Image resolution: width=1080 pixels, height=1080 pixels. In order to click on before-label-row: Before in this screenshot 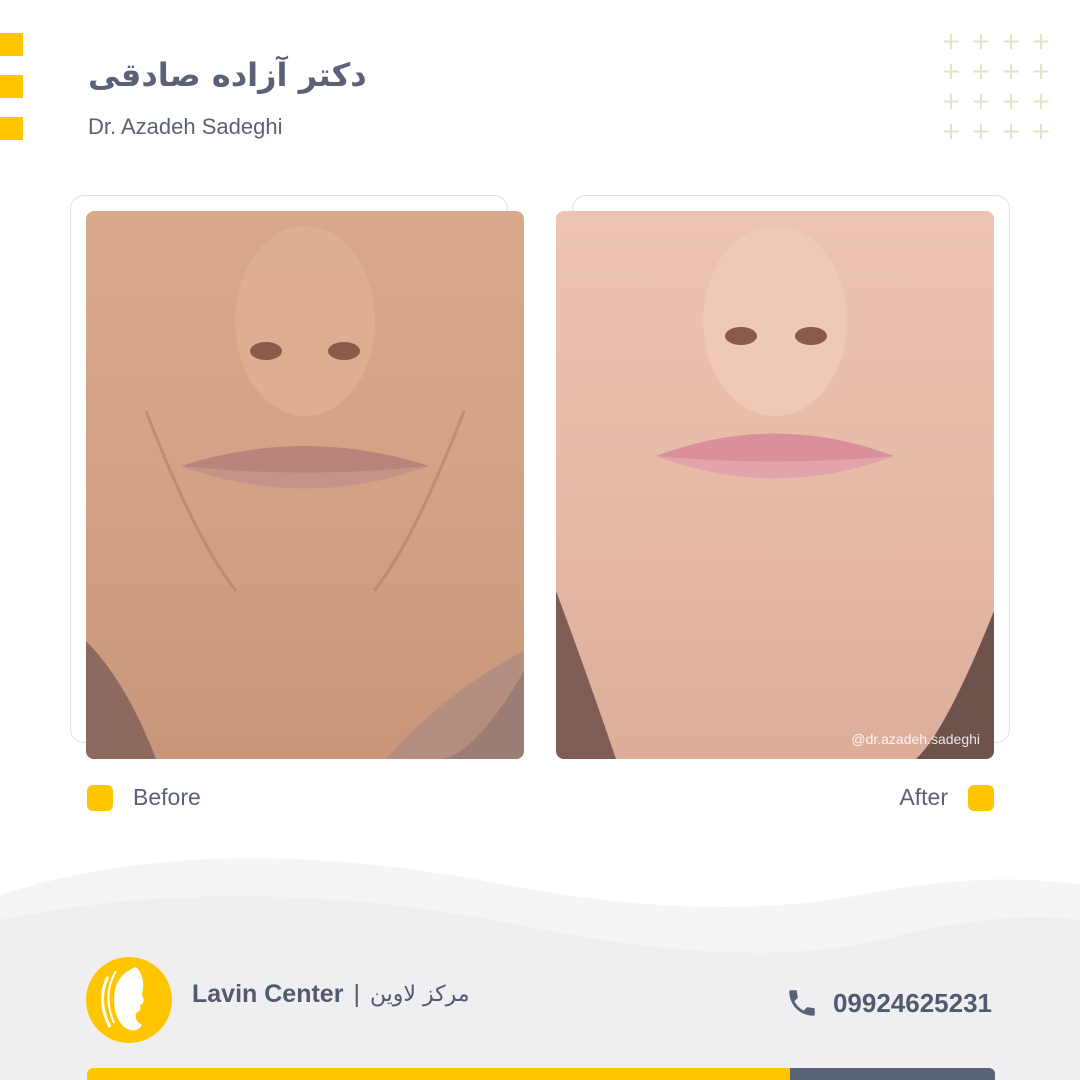, I will do `click(144, 797)`.